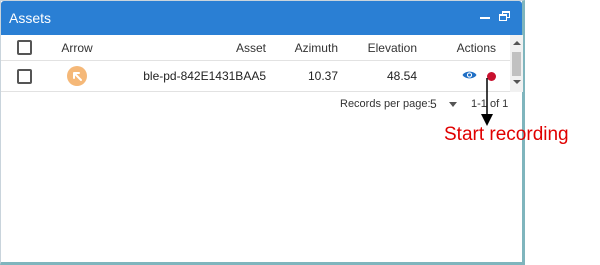 This screenshot has width=600, height=265. Describe the element at coordinates (486, 17) in the screenshot. I see `minimize-icon` at that location.